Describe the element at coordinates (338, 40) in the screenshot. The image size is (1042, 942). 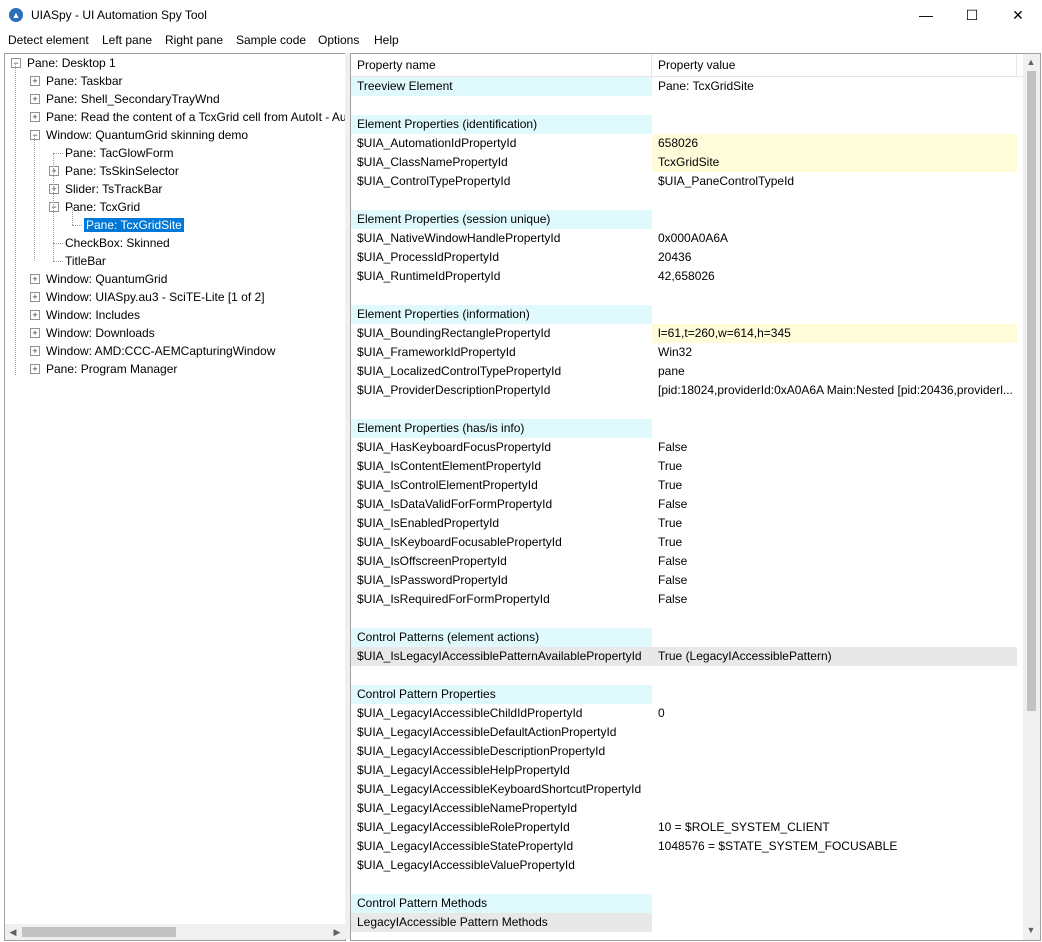
I see `menu-options: Options` at that location.